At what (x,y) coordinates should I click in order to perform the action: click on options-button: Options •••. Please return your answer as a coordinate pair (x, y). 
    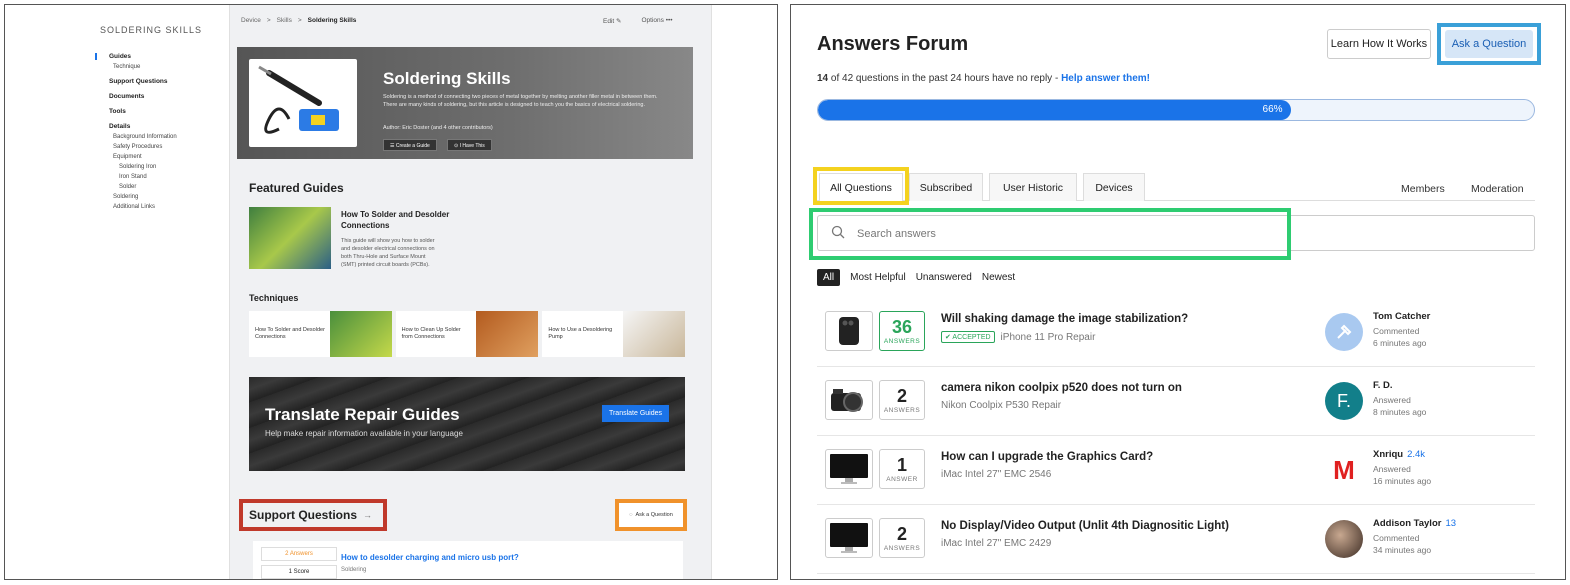
    Looking at the image, I should click on (656, 21).